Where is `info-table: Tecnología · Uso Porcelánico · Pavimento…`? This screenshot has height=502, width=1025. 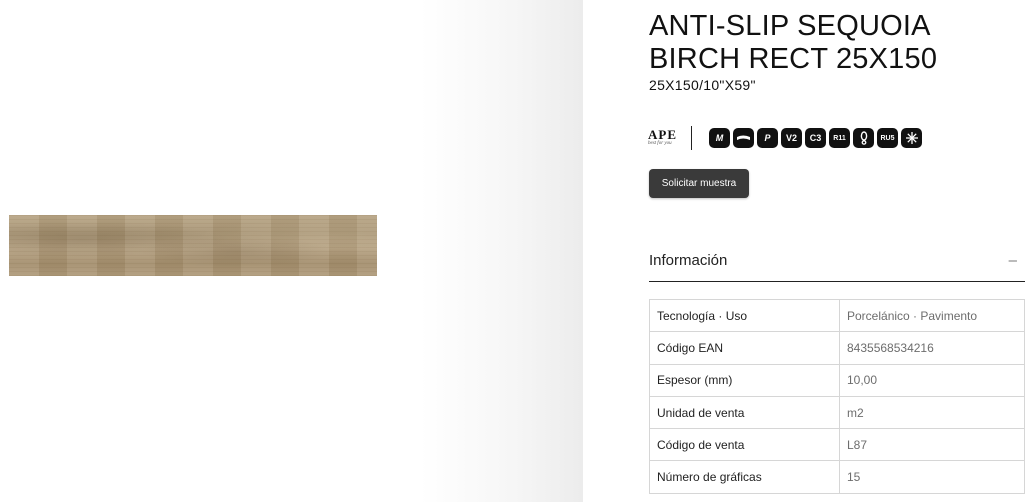
info-table: Tecnología · Uso Porcelánico · Pavimento… is located at coordinates (837, 396).